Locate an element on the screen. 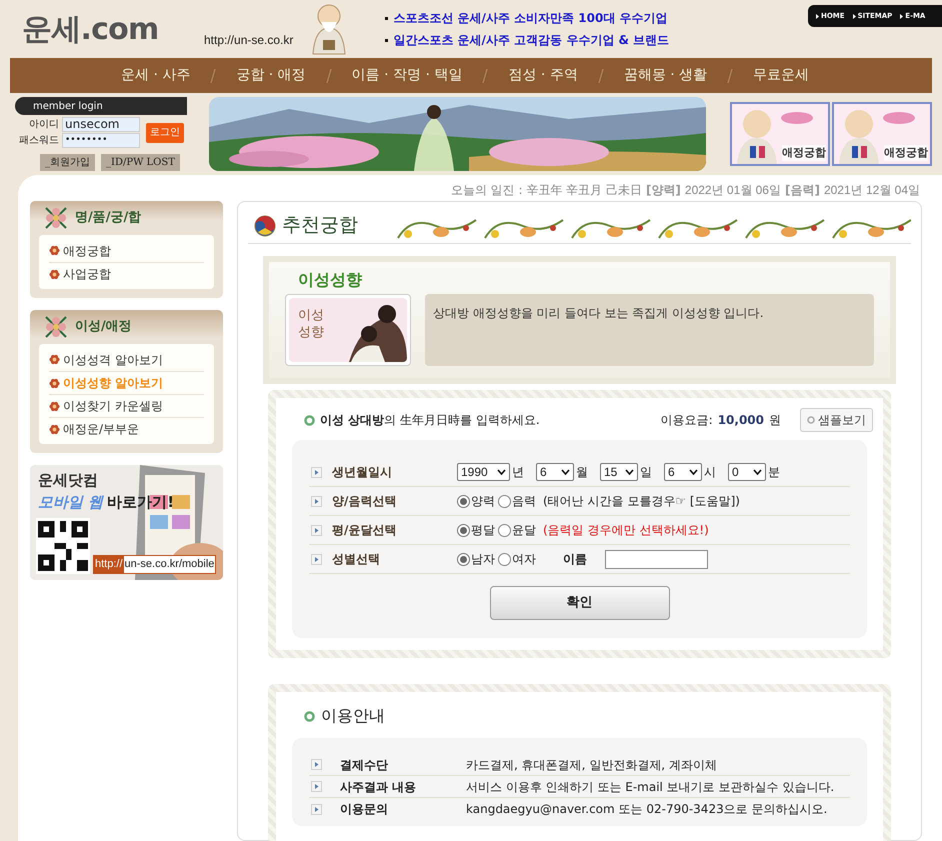 The height and width of the screenshot is (841, 942). site-url: http://un-se.co.kr is located at coordinates (249, 40).